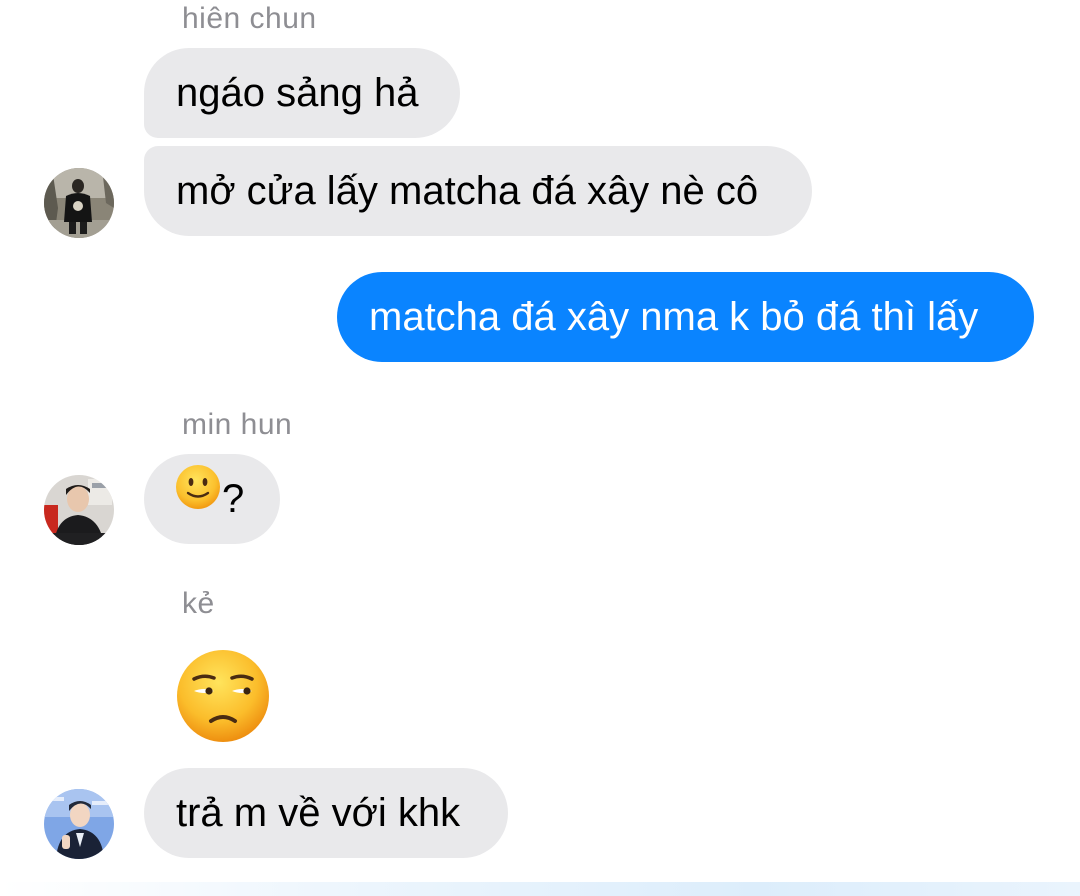 Image resolution: width=1080 pixels, height=896 pixels. What do you see at coordinates (233, 499) in the screenshot?
I see `message-text: ?` at bounding box center [233, 499].